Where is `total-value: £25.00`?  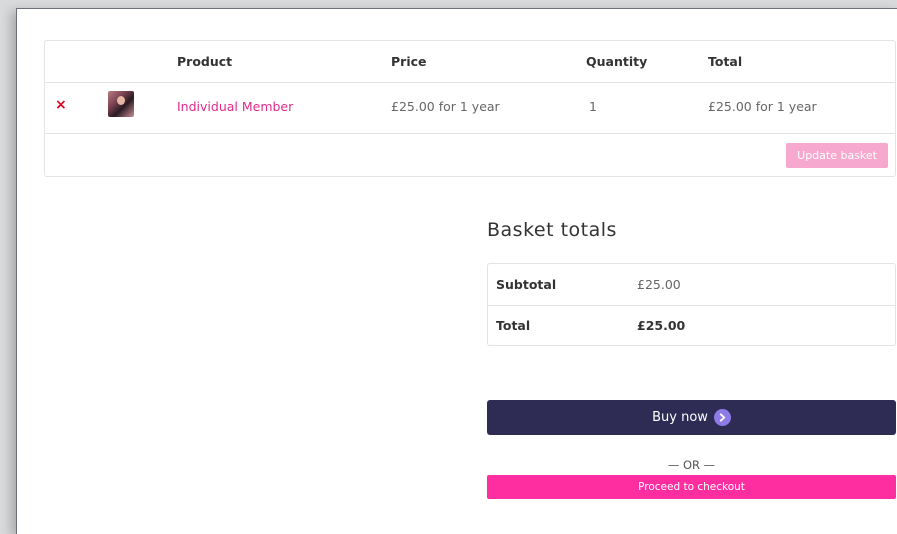 total-value: £25.00 is located at coordinates (661, 325).